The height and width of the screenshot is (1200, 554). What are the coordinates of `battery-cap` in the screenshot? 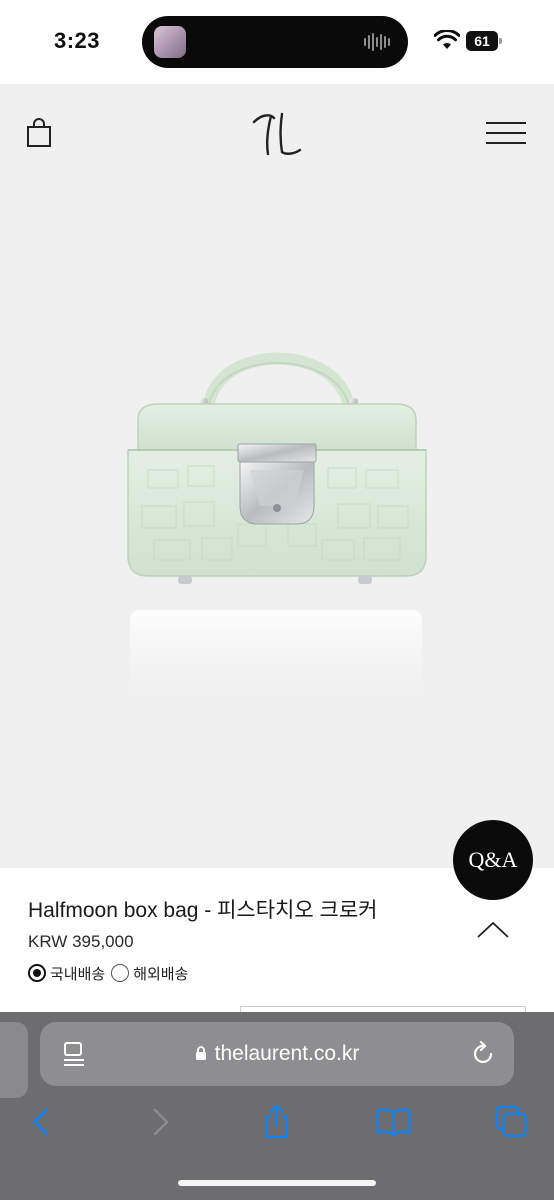 It's located at (500, 41).